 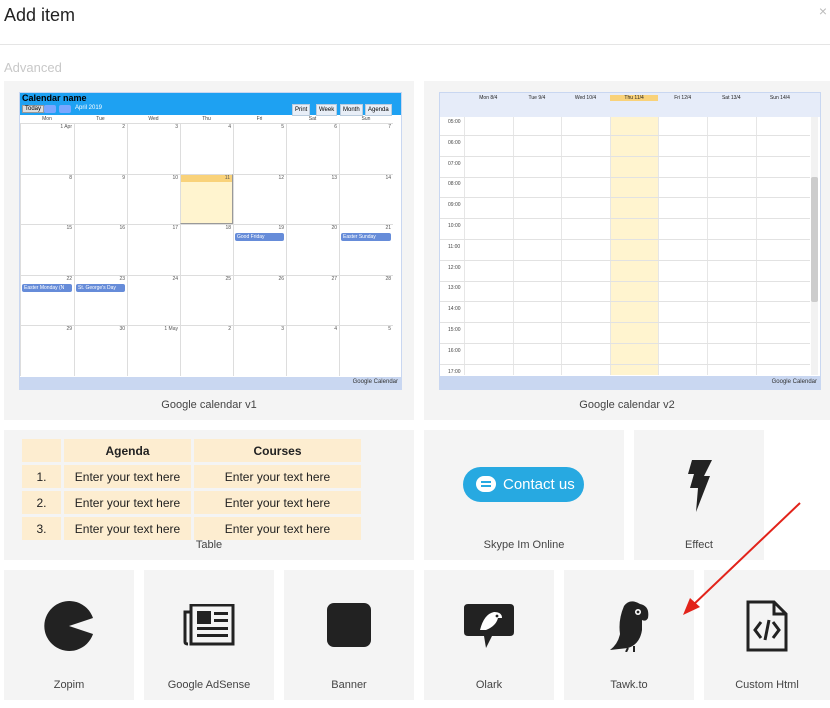 I want to click on print-button: Print, so click(x=301, y=110).